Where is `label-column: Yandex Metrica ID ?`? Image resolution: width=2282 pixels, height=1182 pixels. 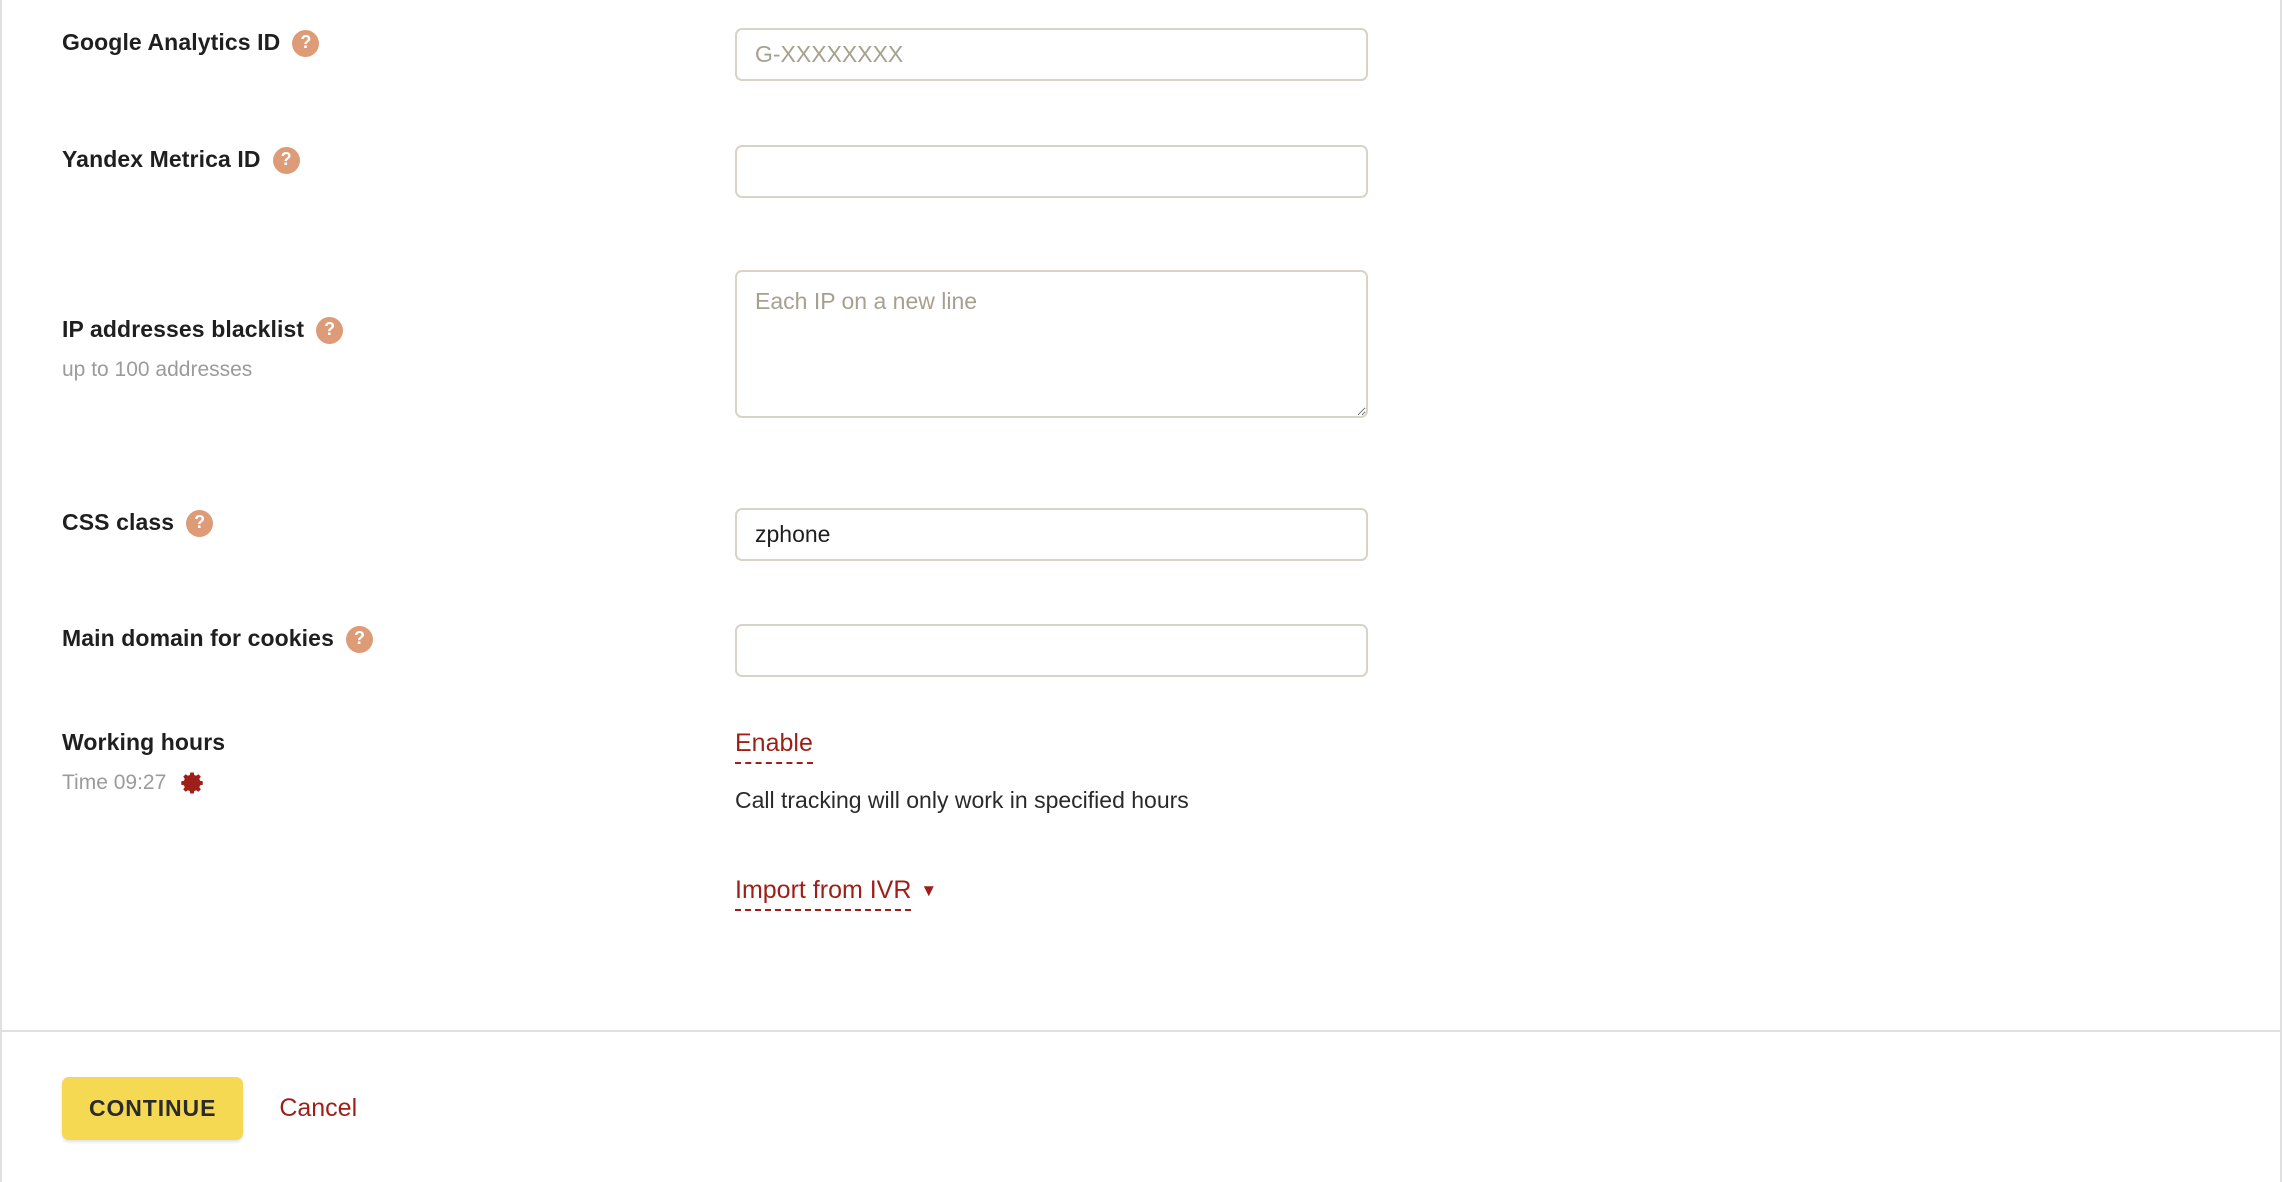 label-column: Yandex Metrica ID ? is located at coordinates (368, 159).